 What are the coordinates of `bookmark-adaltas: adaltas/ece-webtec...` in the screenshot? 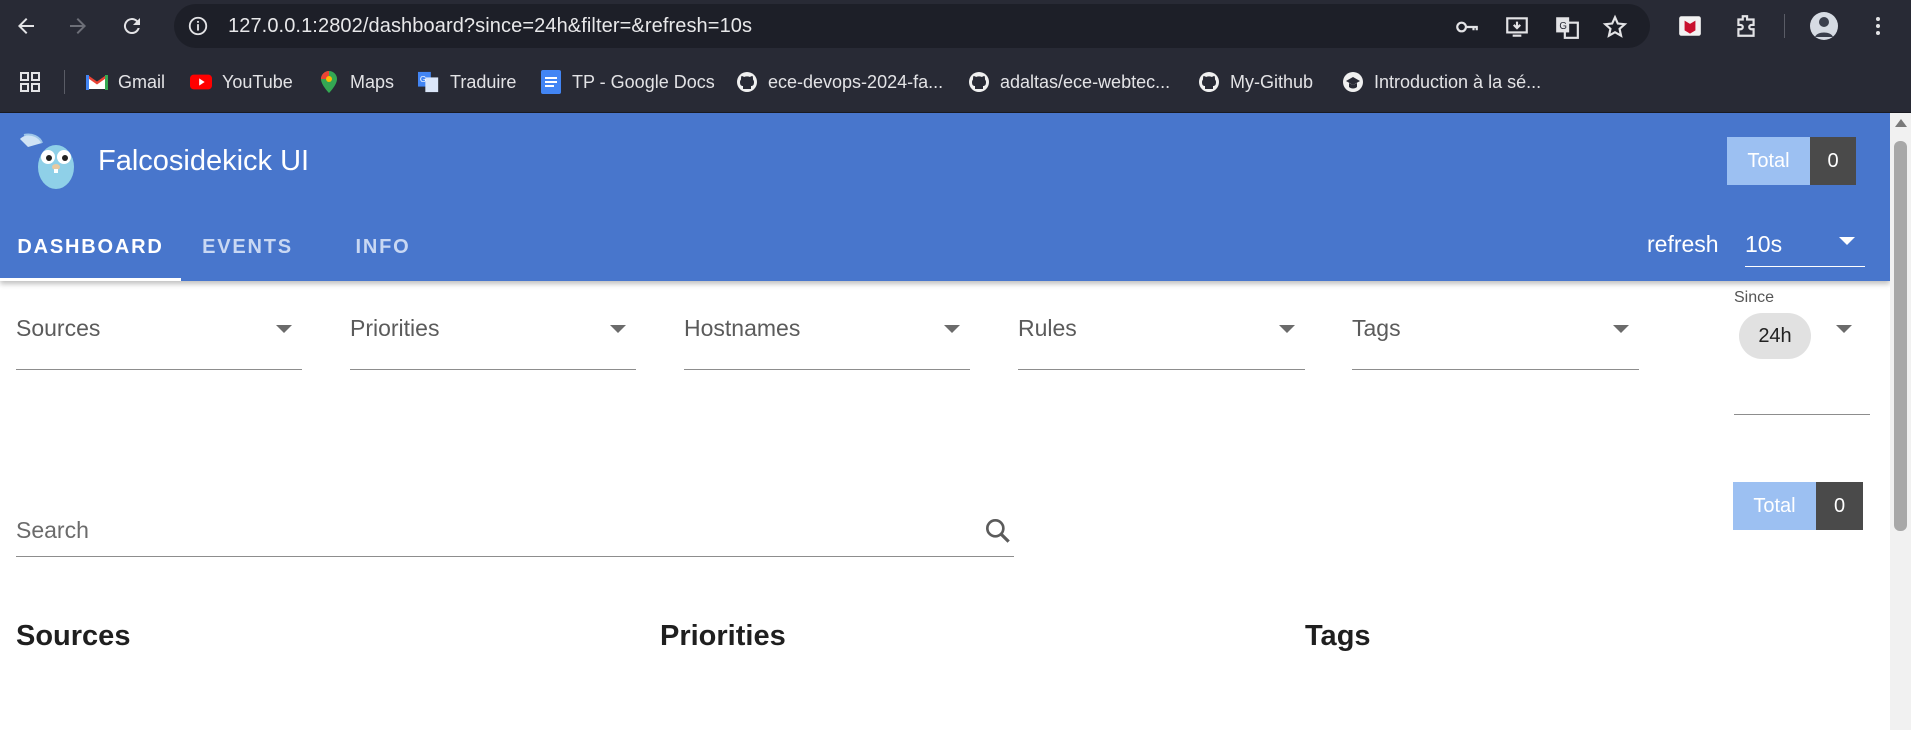 It's located at (1069, 82).